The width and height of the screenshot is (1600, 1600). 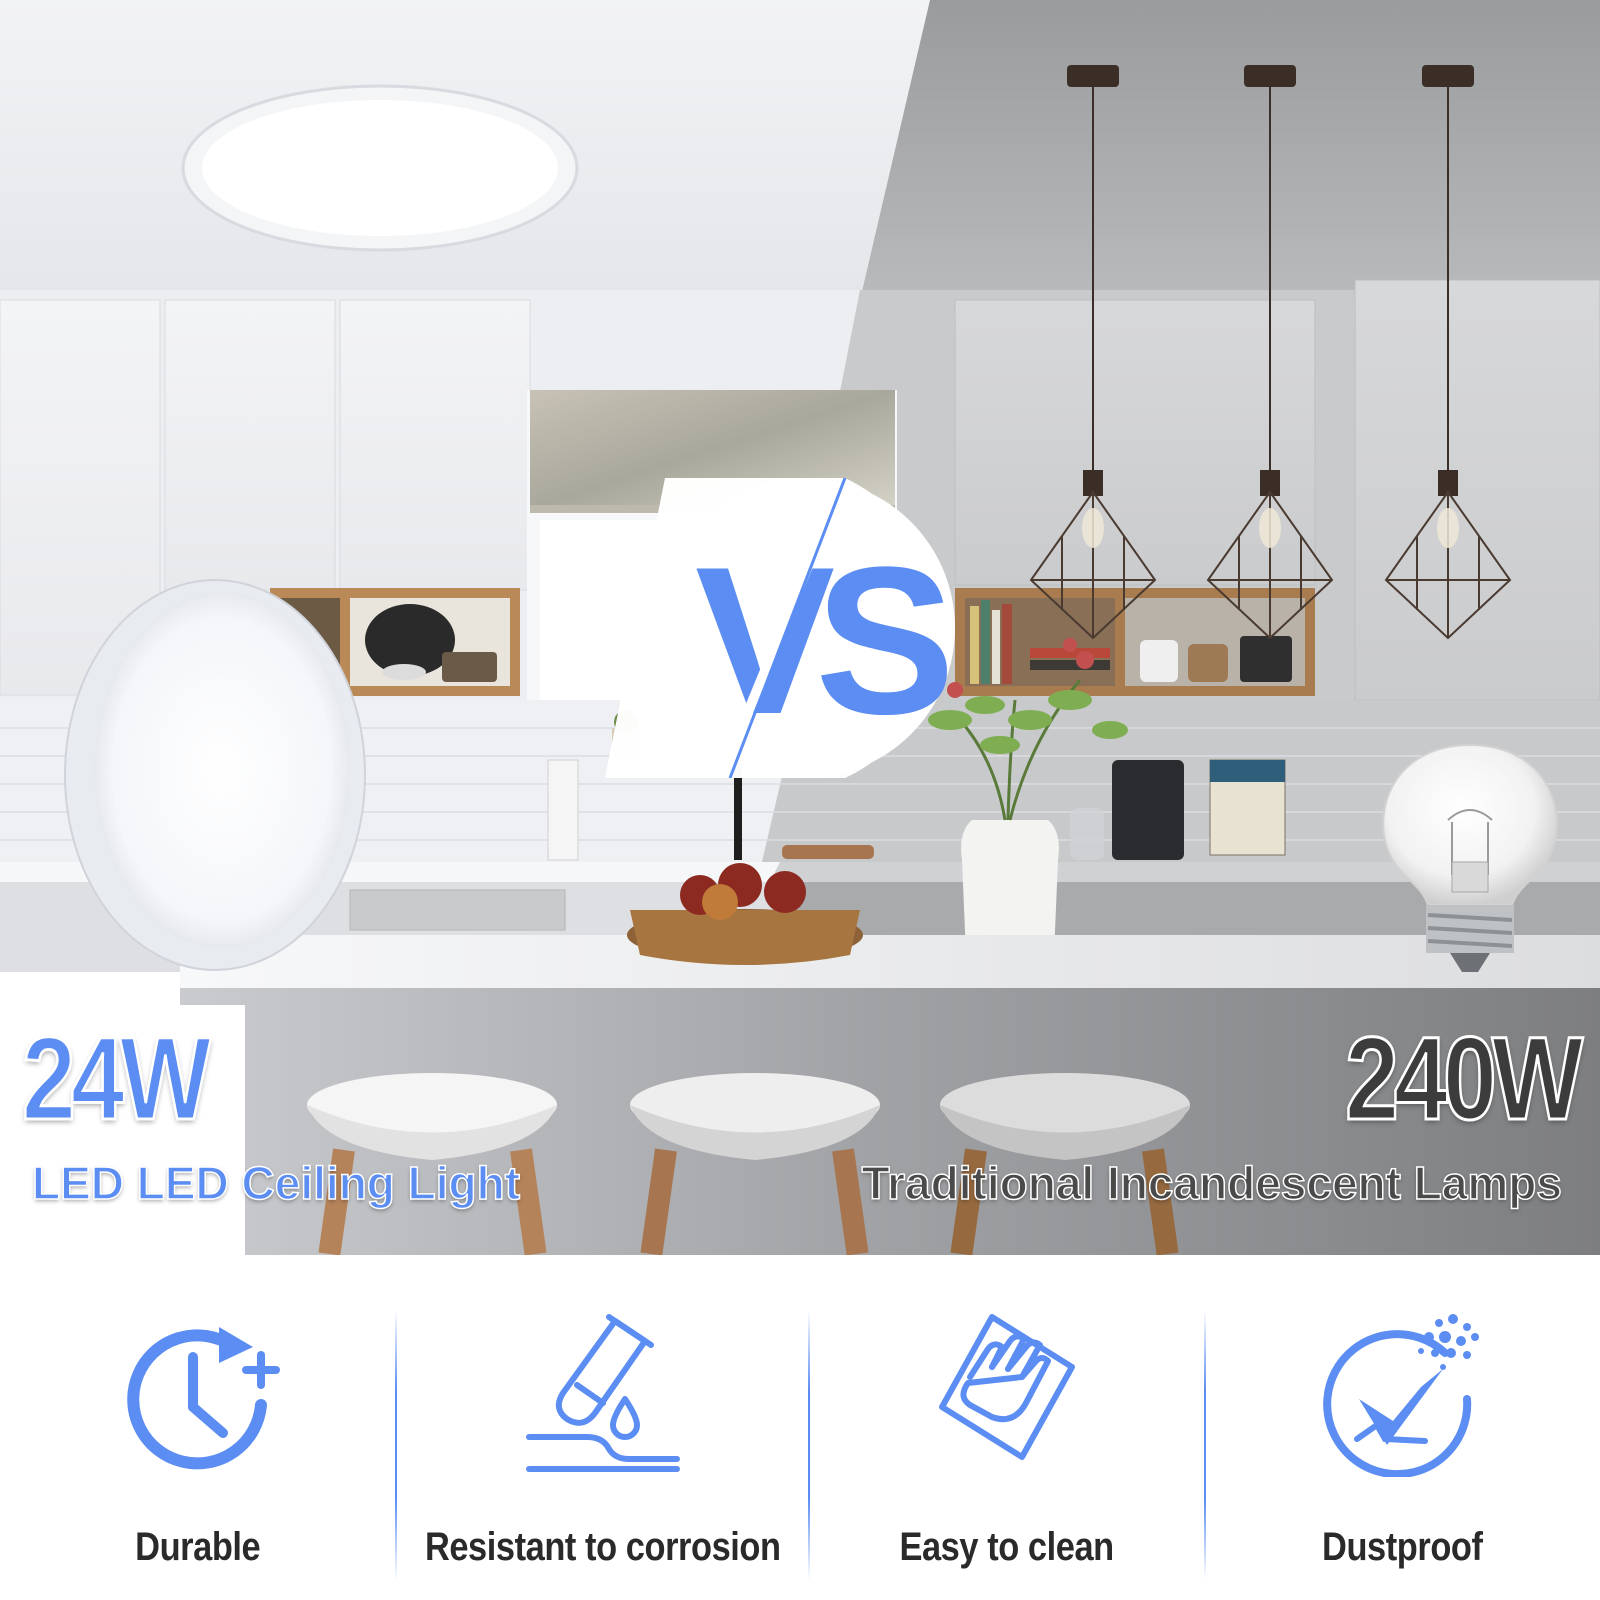 I want to click on feature-label: Durable, so click(x=198, y=1547).